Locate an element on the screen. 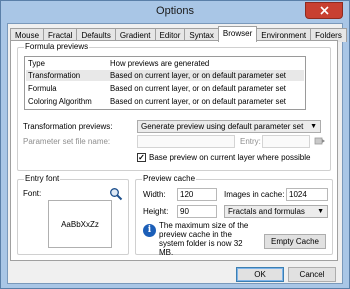 This screenshot has height=289, width=350. column-type-header: Type is located at coordinates (36, 63).